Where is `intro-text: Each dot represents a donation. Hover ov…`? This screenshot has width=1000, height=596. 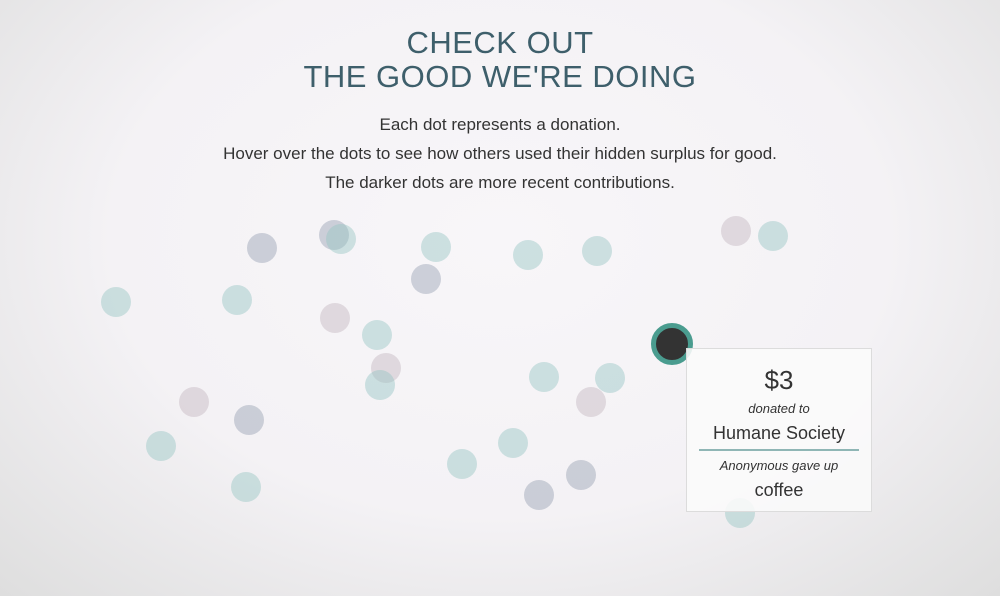 intro-text: Each dot represents a donation. Hover ov… is located at coordinates (500, 153).